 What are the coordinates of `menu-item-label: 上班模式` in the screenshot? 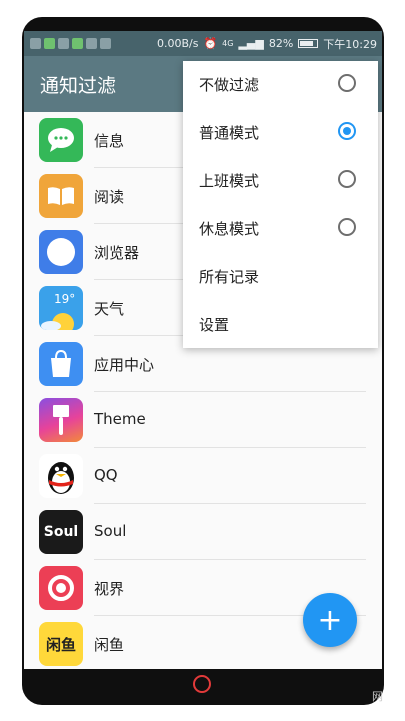 It's located at (229, 181).